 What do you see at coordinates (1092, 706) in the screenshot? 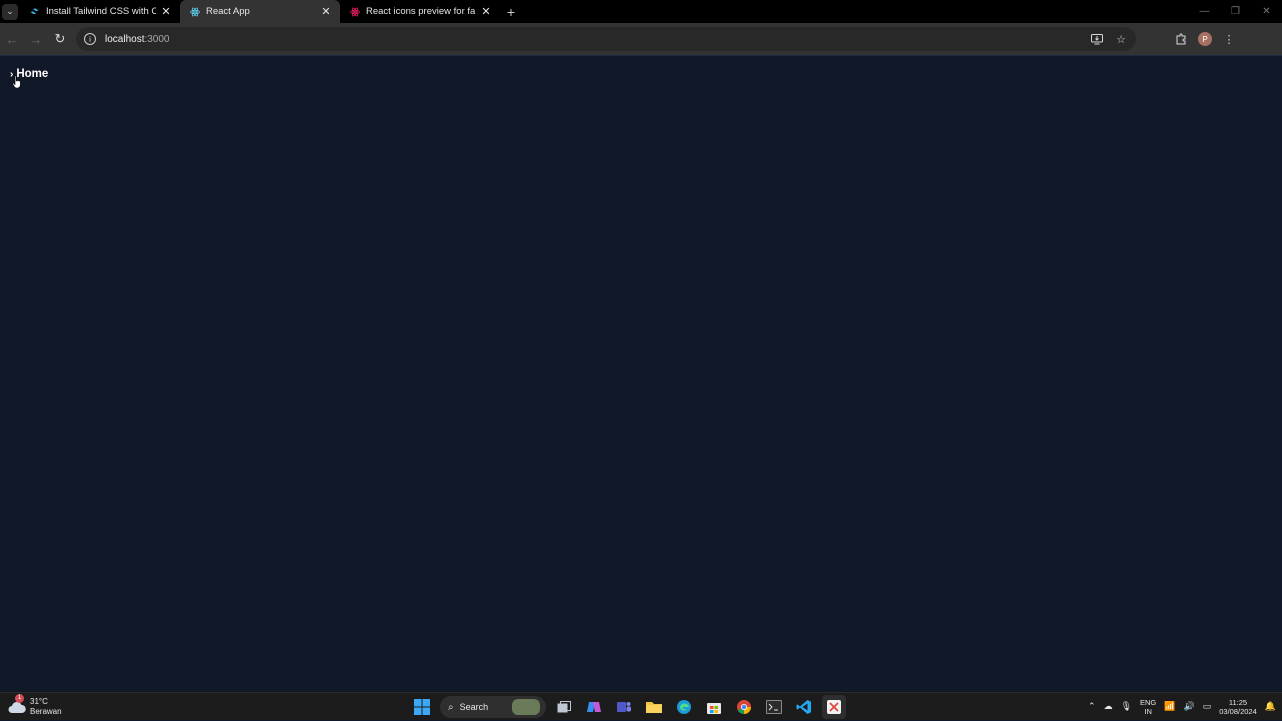
I see `chevron-up-icon: ⌃` at bounding box center [1092, 706].